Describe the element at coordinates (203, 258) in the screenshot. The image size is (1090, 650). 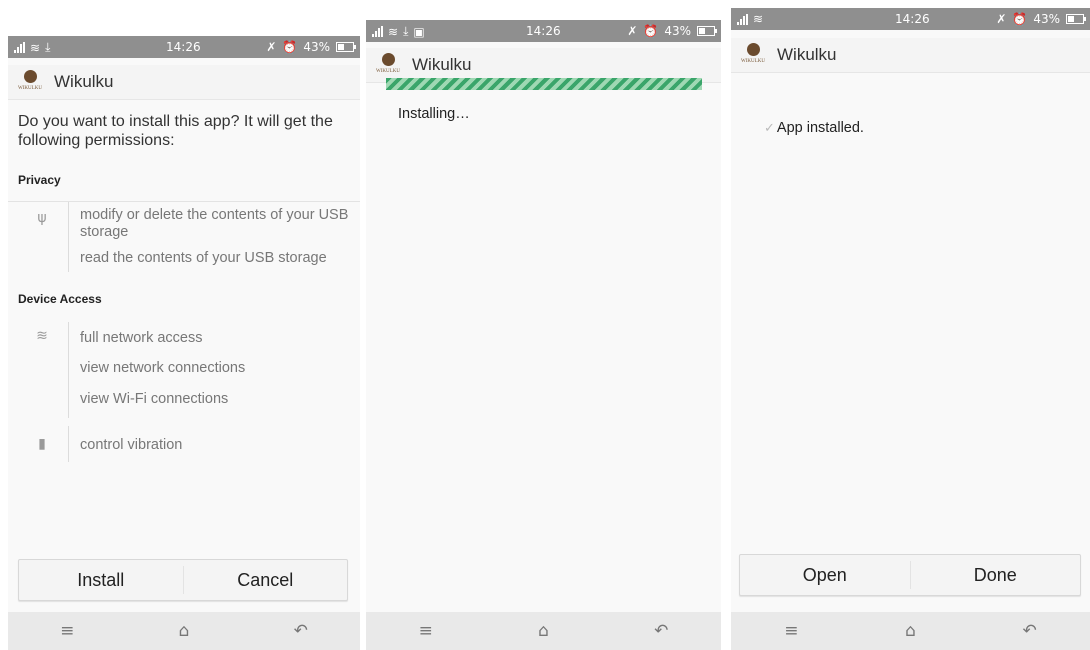
I see `permission-usb-read: read the contents of your USB storage` at that location.